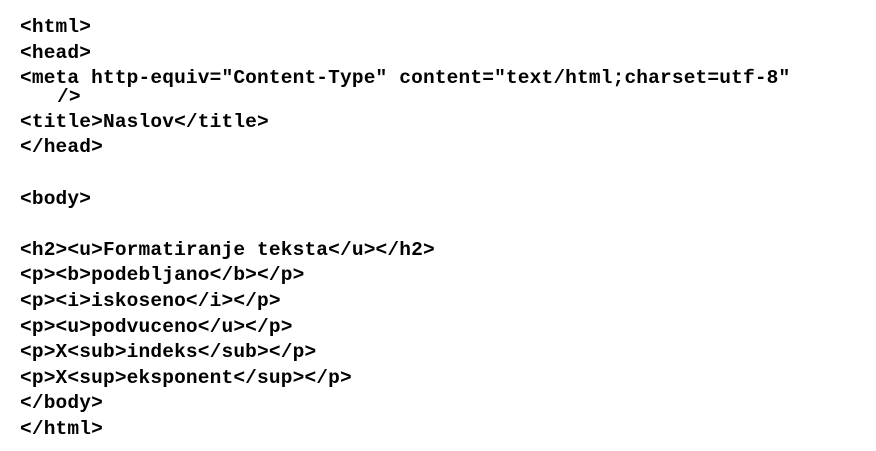 The width and height of the screenshot is (876, 451). I want to click on code-line-subscript: <p>X<sub>indeks</sub></p>, so click(168, 352).